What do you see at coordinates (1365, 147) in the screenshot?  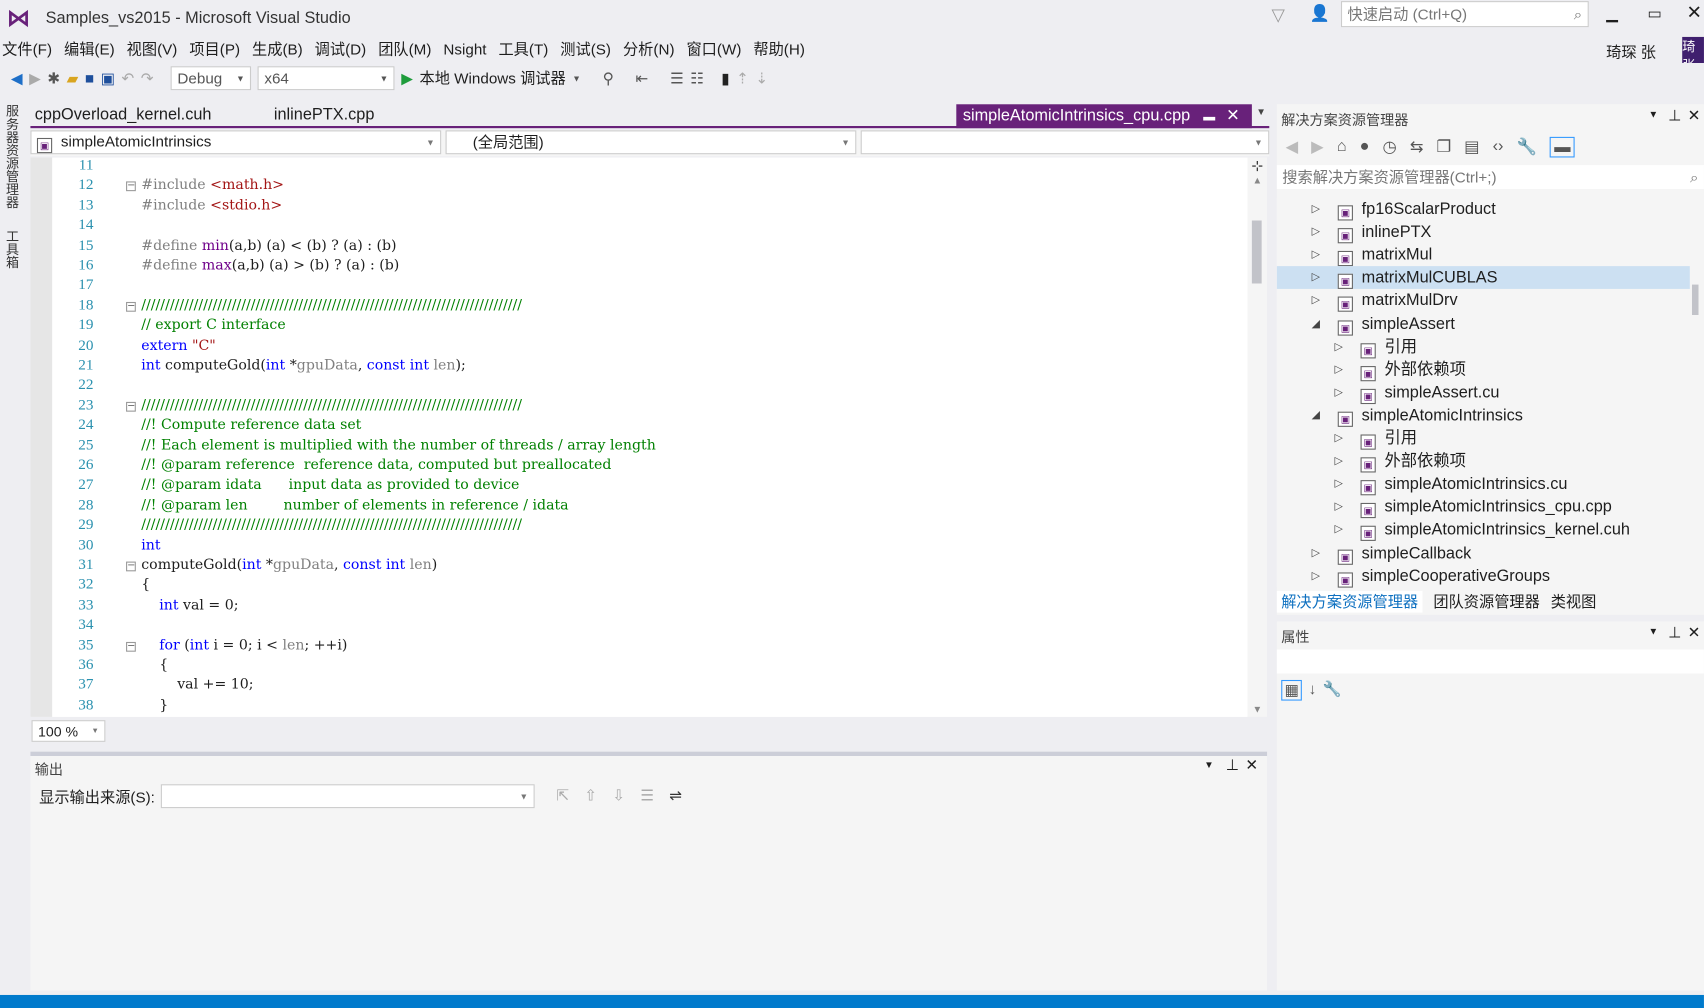 I see `globe-icon: ●` at bounding box center [1365, 147].